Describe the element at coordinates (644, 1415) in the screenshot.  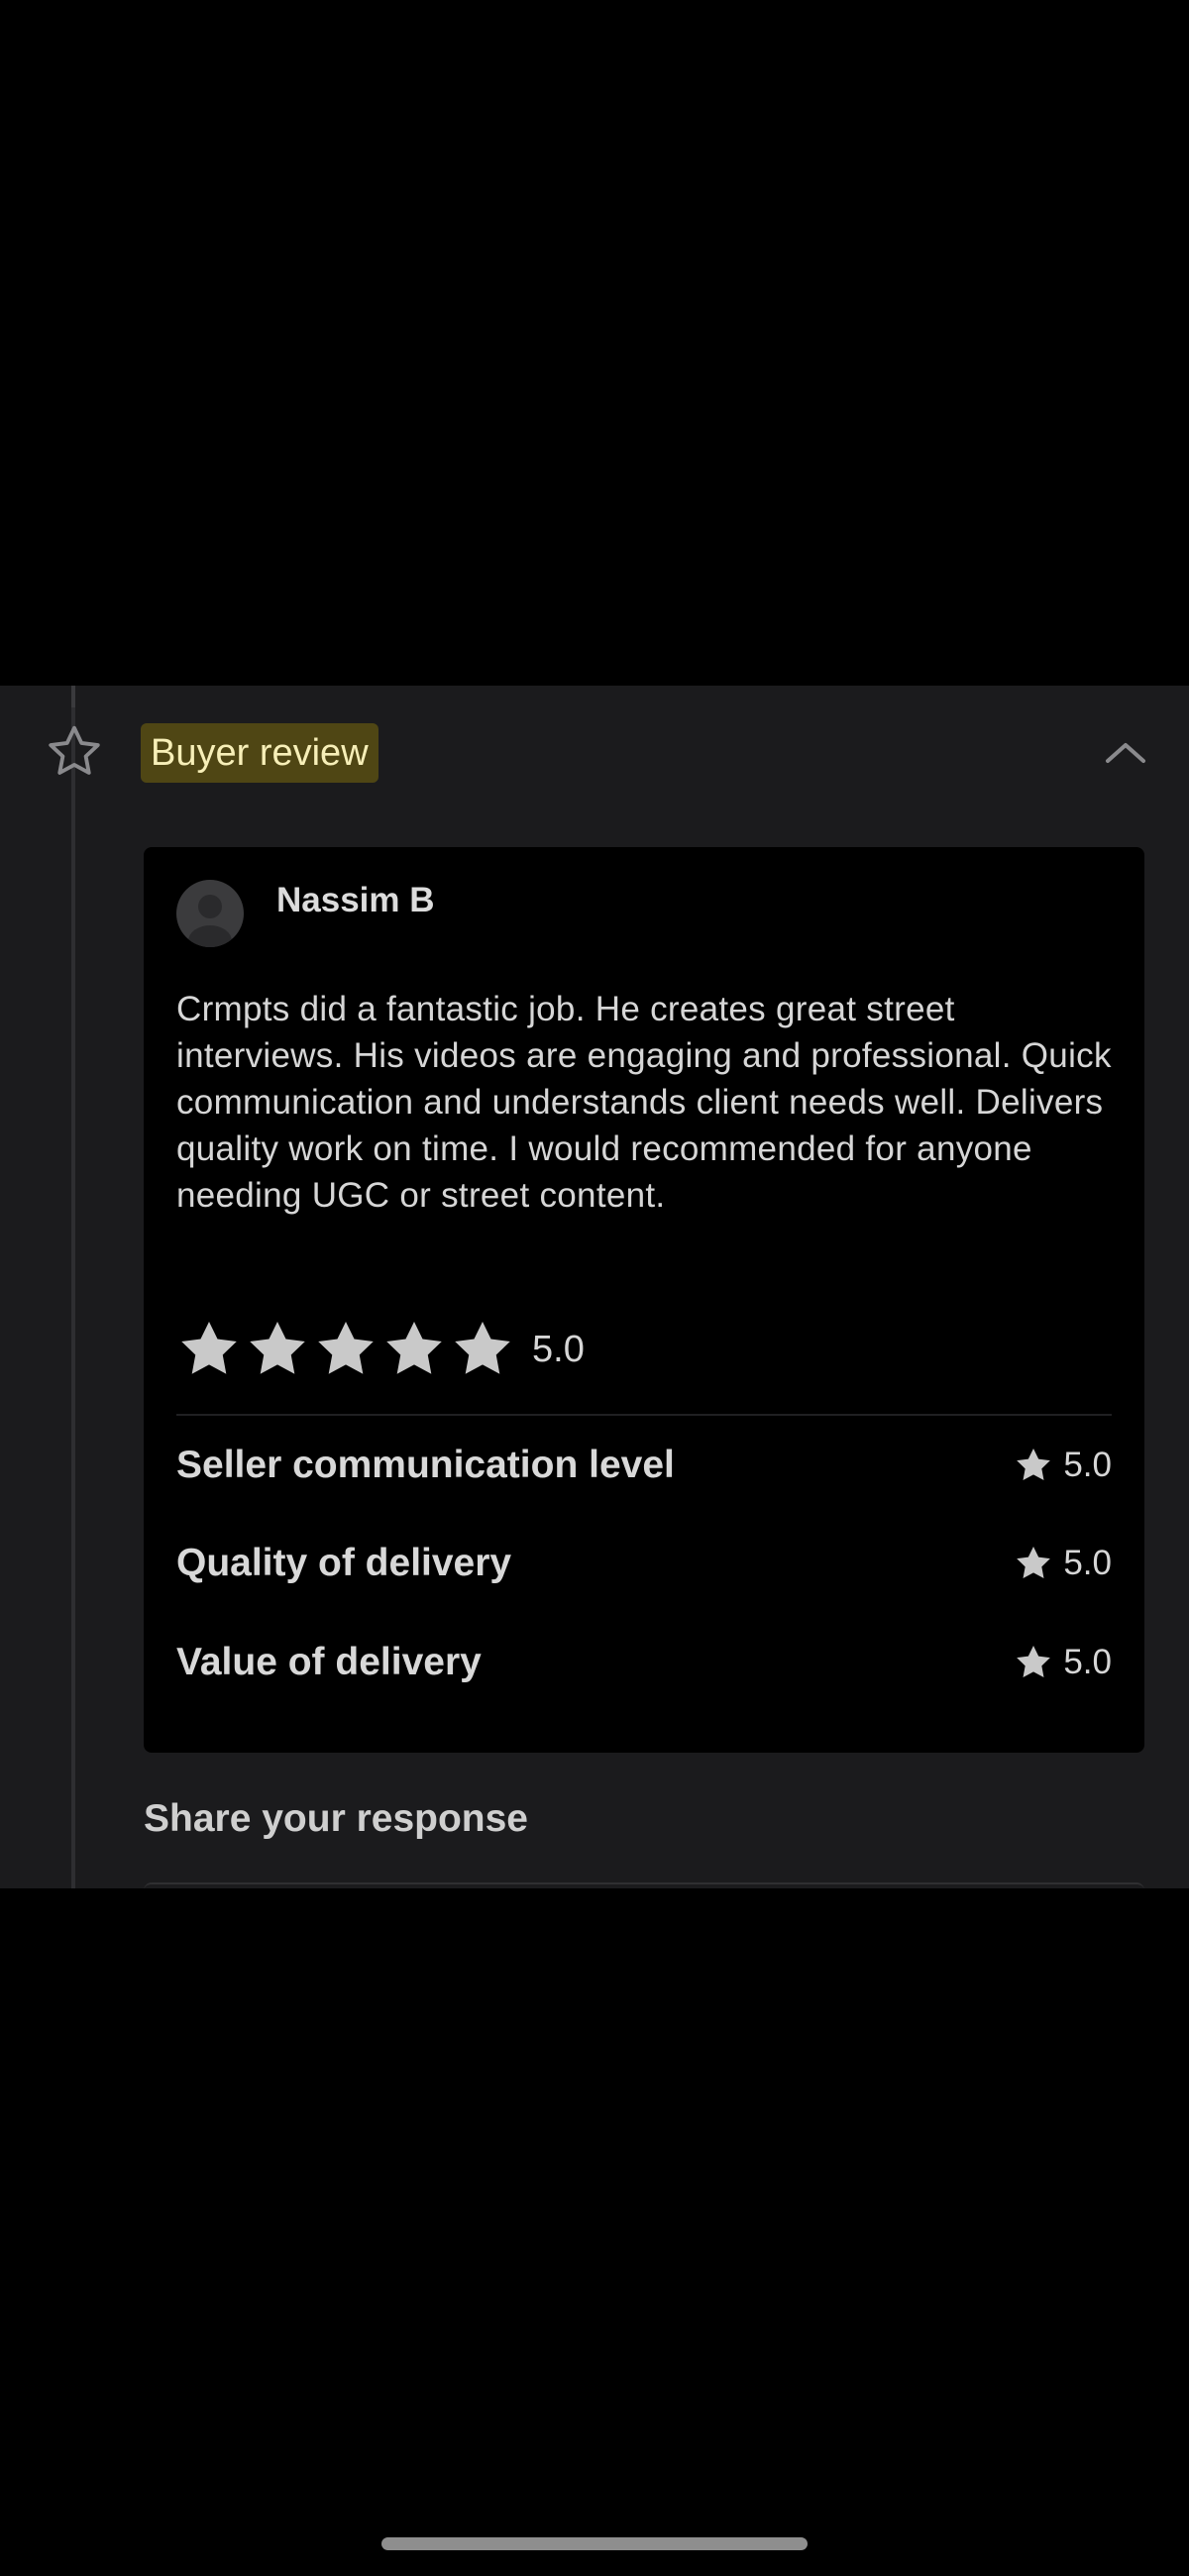
I see `divider` at that location.